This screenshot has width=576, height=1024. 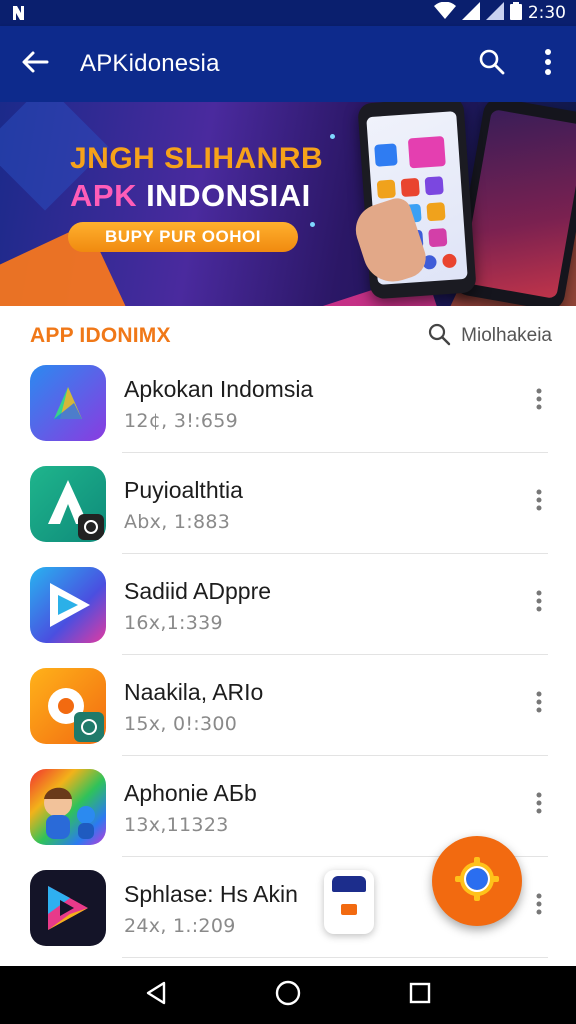 What do you see at coordinates (150, 63) in the screenshot?
I see `app-title: APKidonesia` at bounding box center [150, 63].